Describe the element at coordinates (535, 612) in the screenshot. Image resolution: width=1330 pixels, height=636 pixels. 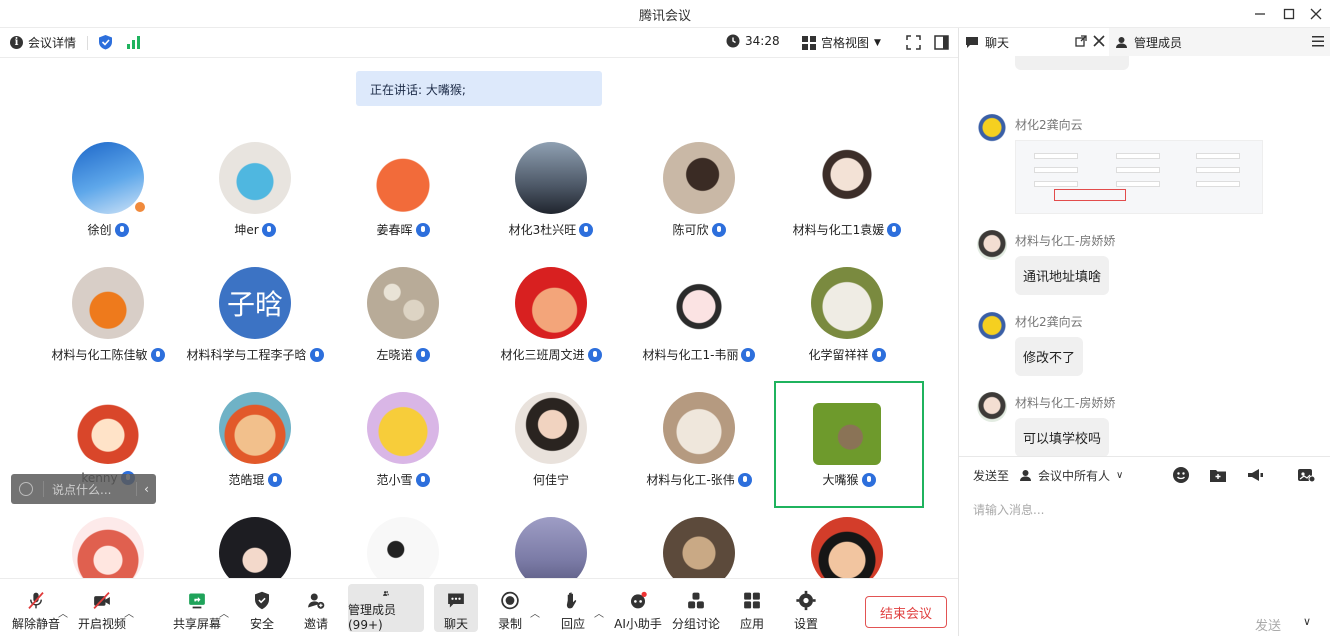
I see `record-options-caret: ︿` at that location.